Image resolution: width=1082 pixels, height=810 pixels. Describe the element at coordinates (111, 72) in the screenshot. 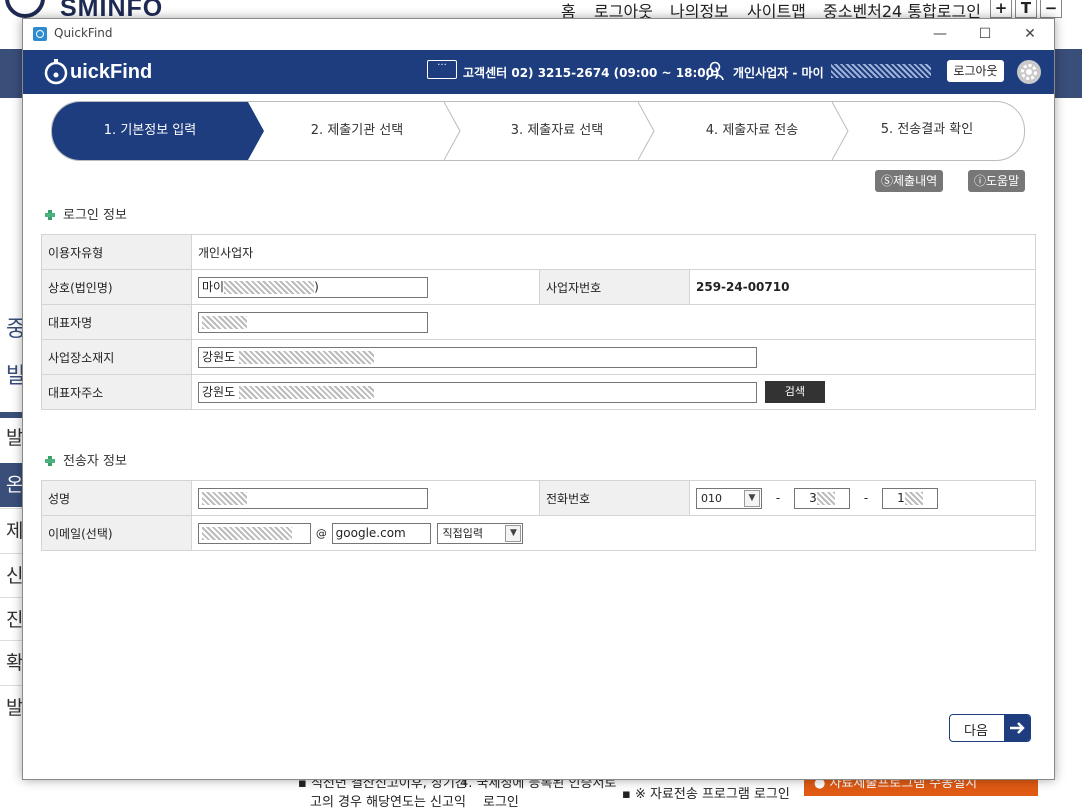

I see `brand-name: uickFind` at that location.